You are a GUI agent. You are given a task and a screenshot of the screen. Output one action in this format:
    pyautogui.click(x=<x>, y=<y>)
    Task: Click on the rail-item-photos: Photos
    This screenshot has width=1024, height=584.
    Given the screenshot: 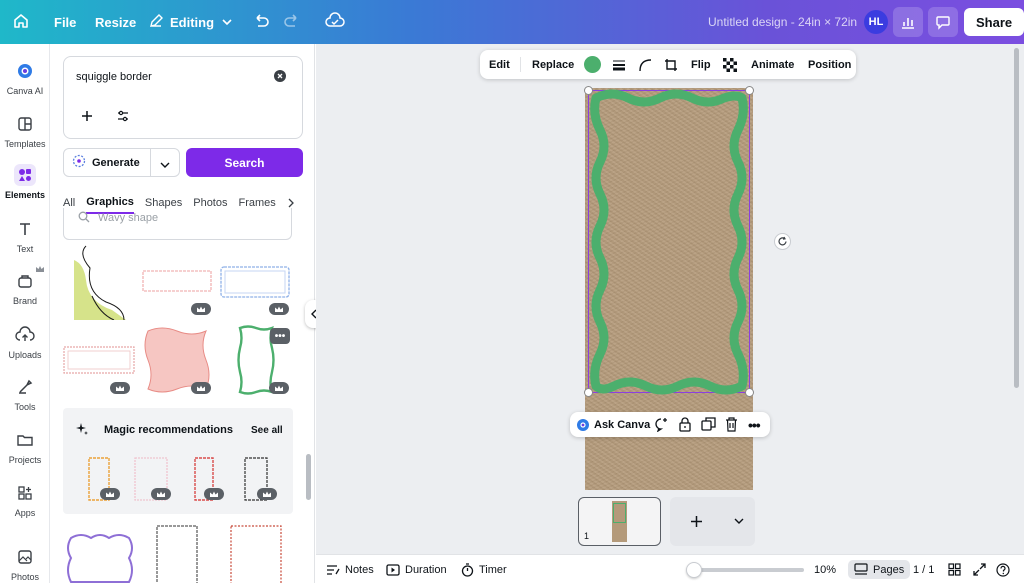 What is the action you would take?
    pyautogui.click(x=25, y=564)
    